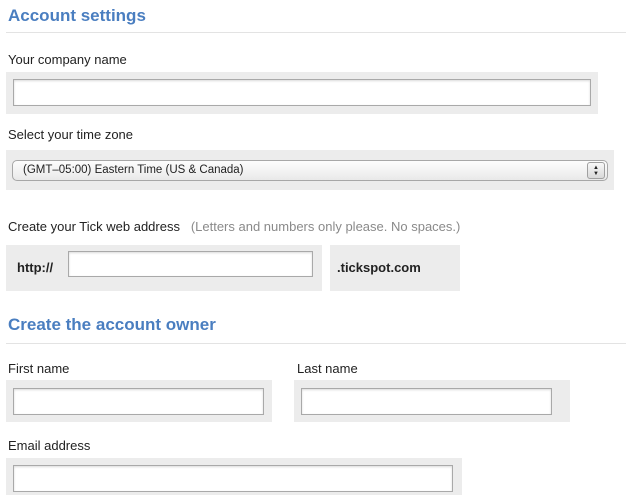  What do you see at coordinates (133, 170) in the screenshot?
I see `time-zone-selected-value: (GMT–05:00) Eastern Time (US & Canada)` at bounding box center [133, 170].